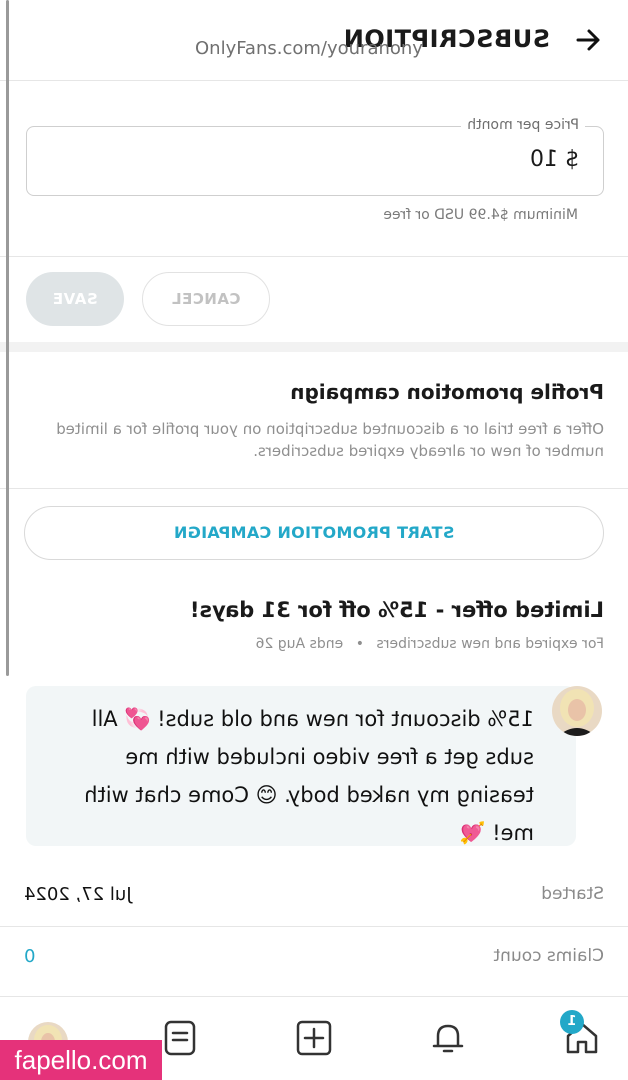  Describe the element at coordinates (490, 644) in the screenshot. I see `offer-audience: For expired and new subscribers` at that location.